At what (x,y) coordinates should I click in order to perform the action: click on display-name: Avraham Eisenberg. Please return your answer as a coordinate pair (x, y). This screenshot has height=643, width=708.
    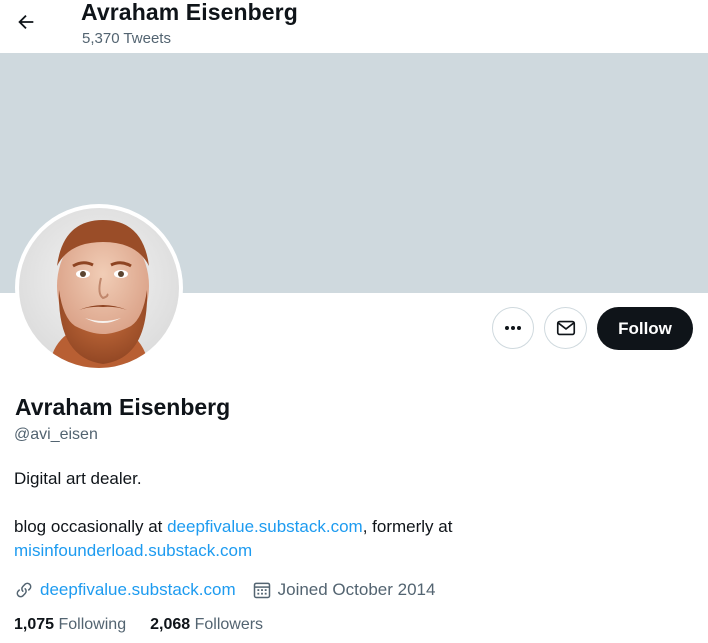
    Looking at the image, I should click on (123, 407).